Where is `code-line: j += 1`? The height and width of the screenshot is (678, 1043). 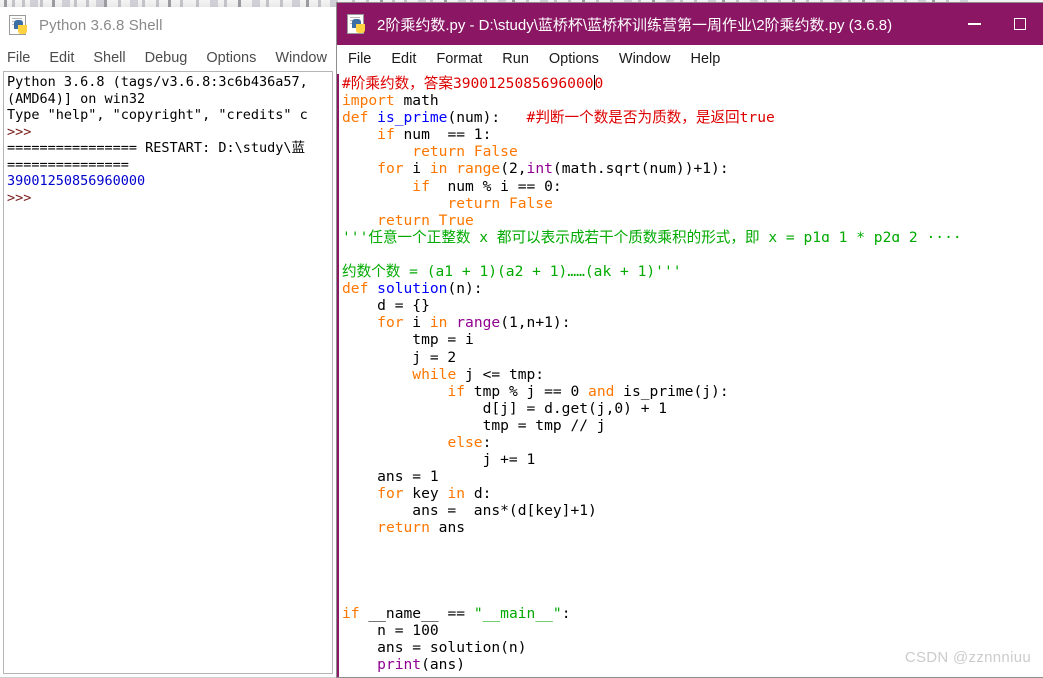
code-line: j += 1 is located at coordinates (692, 459).